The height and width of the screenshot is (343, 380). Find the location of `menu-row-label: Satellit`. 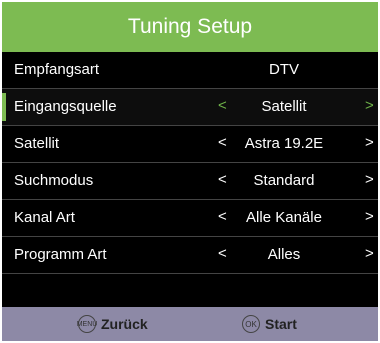

menu-row-label: Satellit is located at coordinates (37, 143).